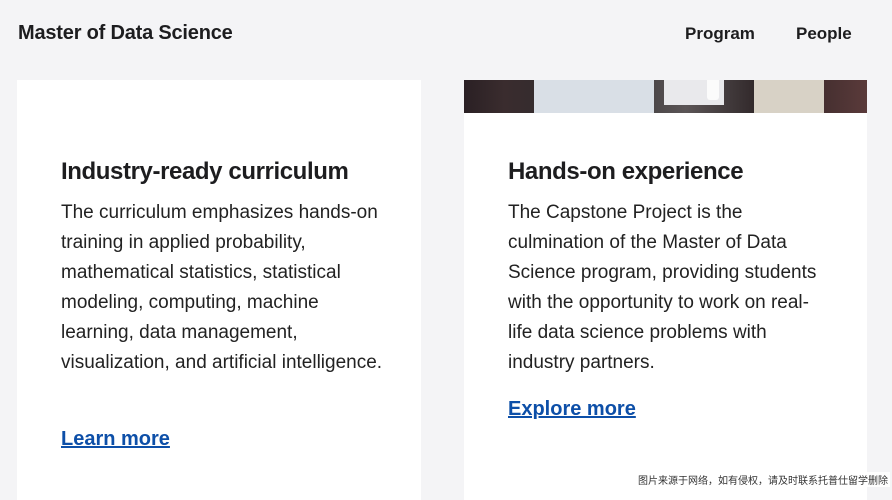 This screenshot has height=500, width=892. What do you see at coordinates (125, 33) in the screenshot?
I see `site-title: Master of Data Science` at bounding box center [125, 33].